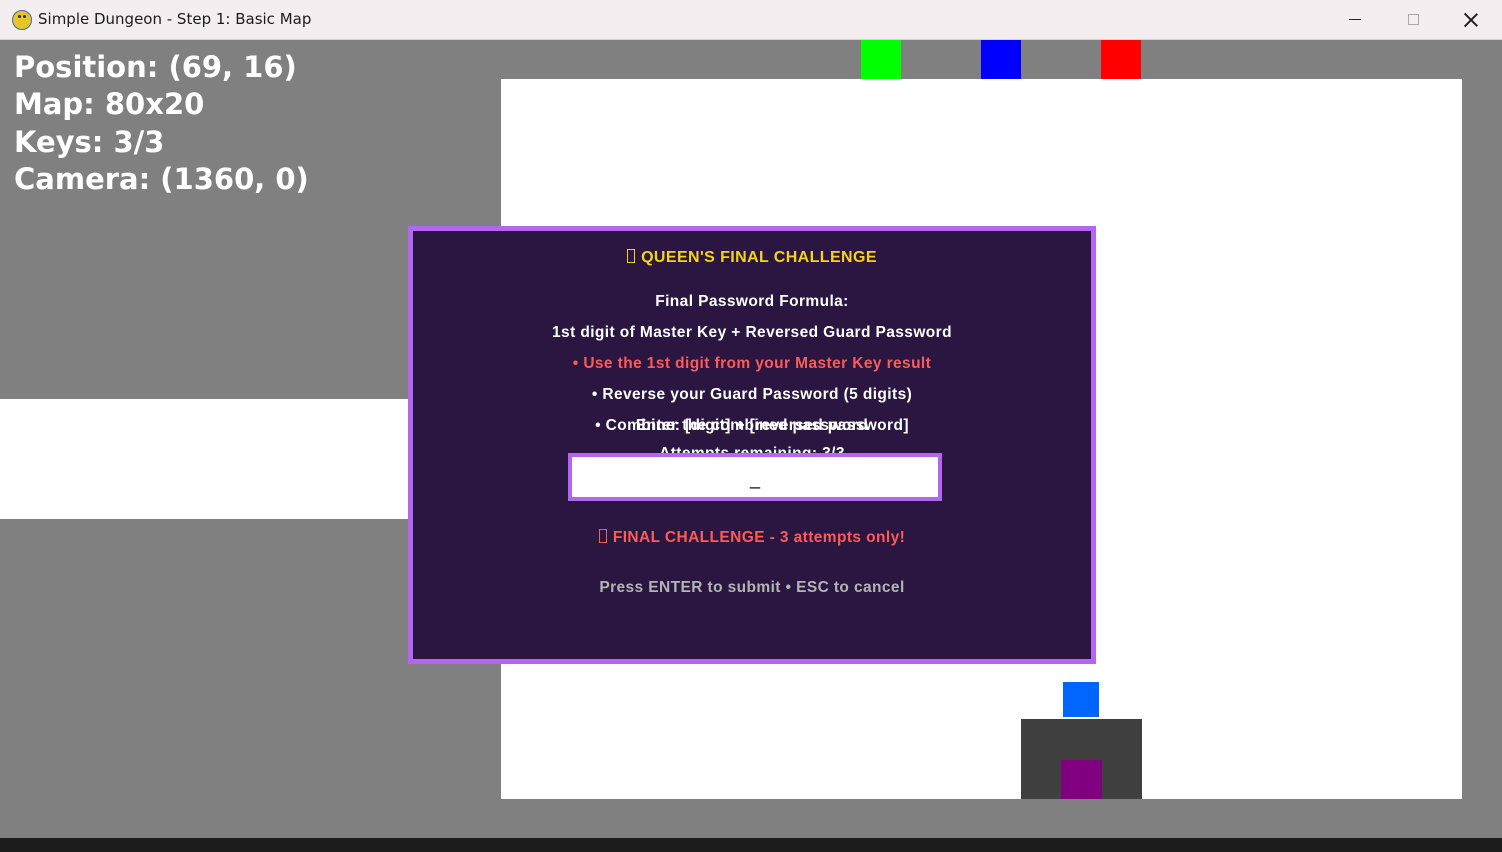 The width and height of the screenshot is (1502, 852). I want to click on close-icon, so click(1471, 20).